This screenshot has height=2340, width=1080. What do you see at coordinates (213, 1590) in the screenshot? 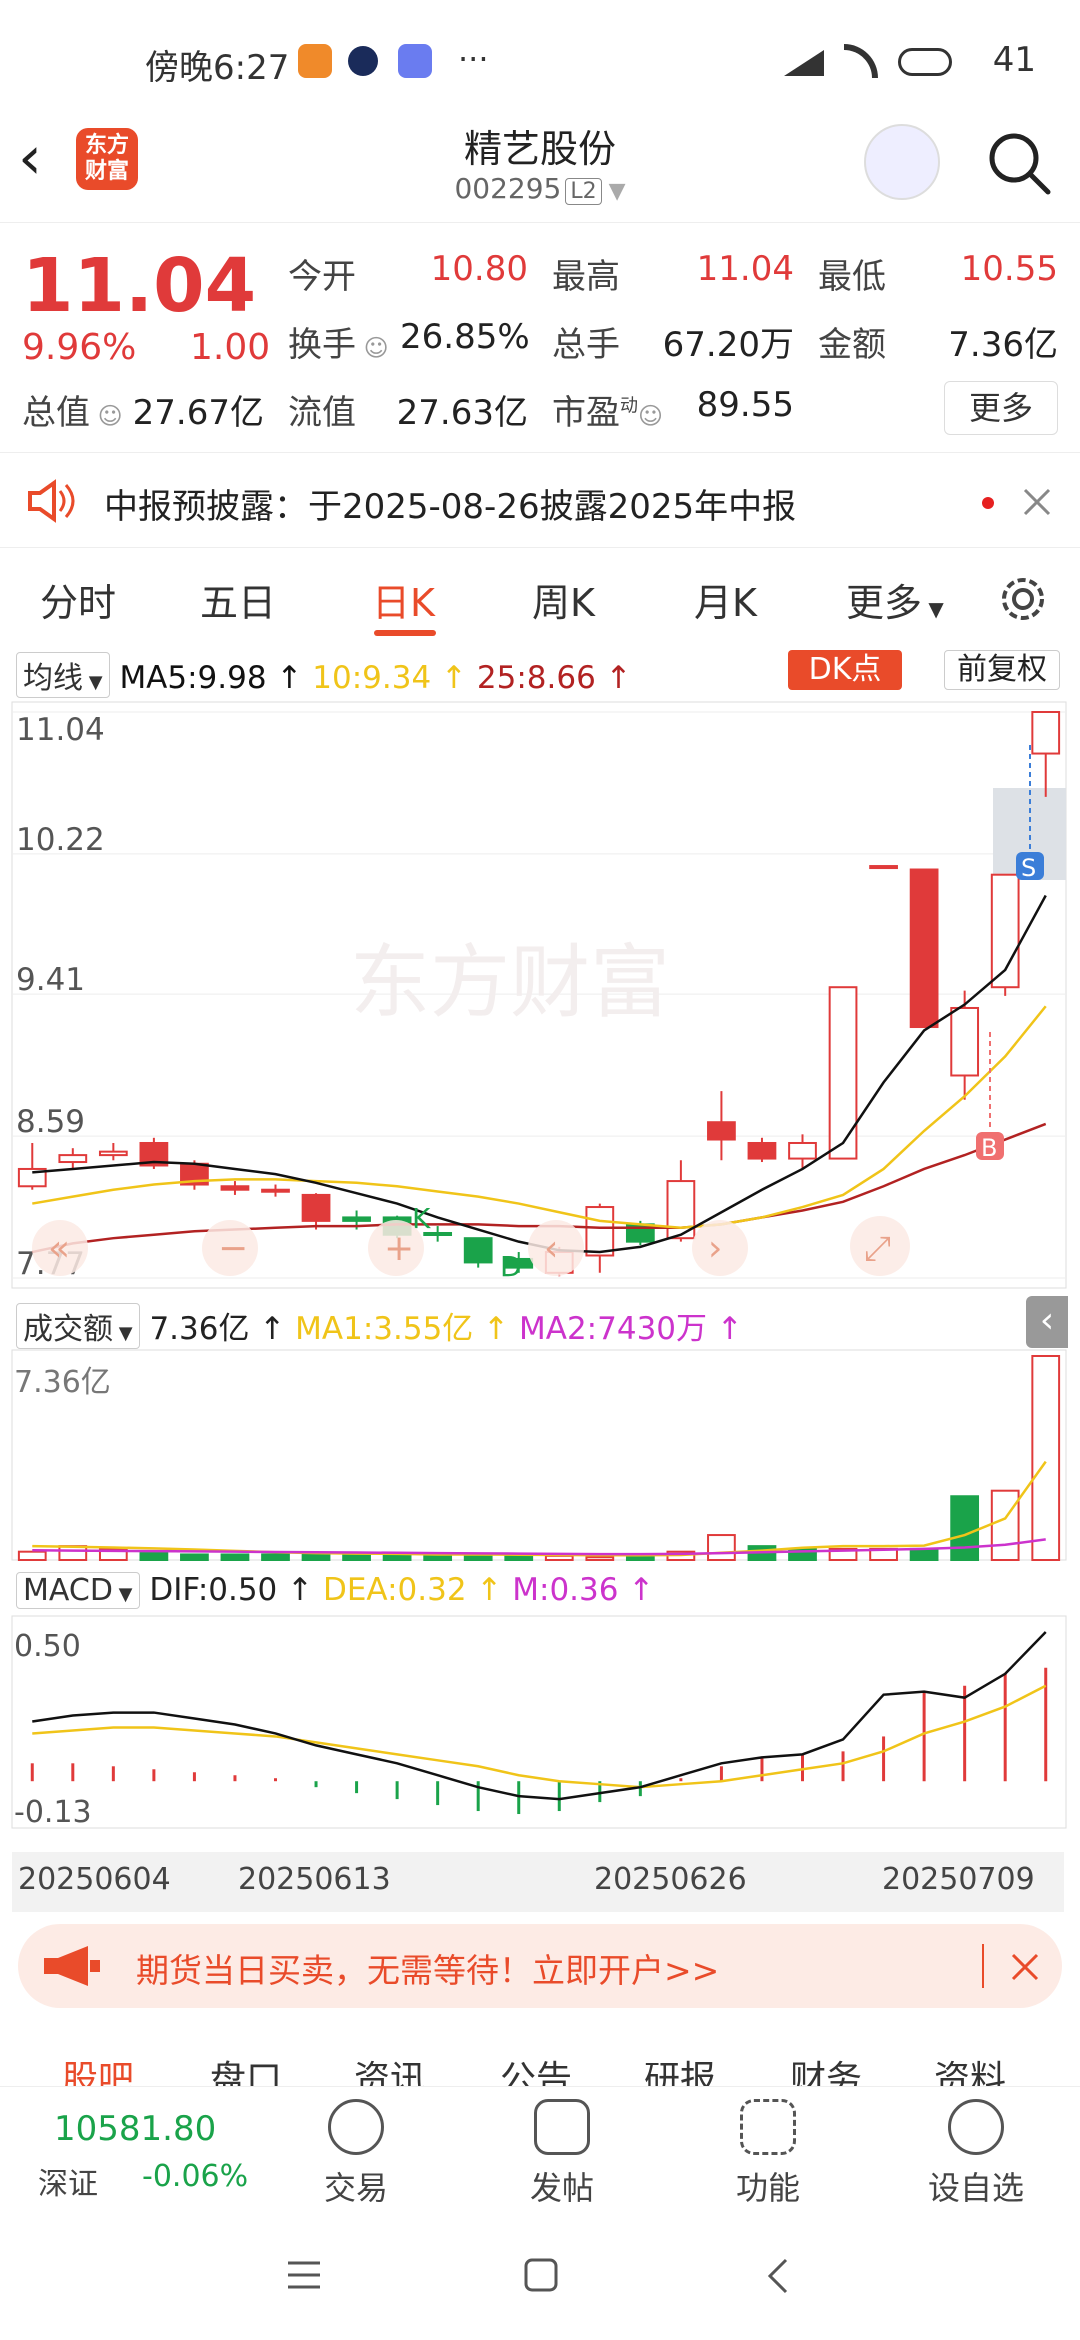
I see `macd-dif: DIF:0.50` at bounding box center [213, 1590].